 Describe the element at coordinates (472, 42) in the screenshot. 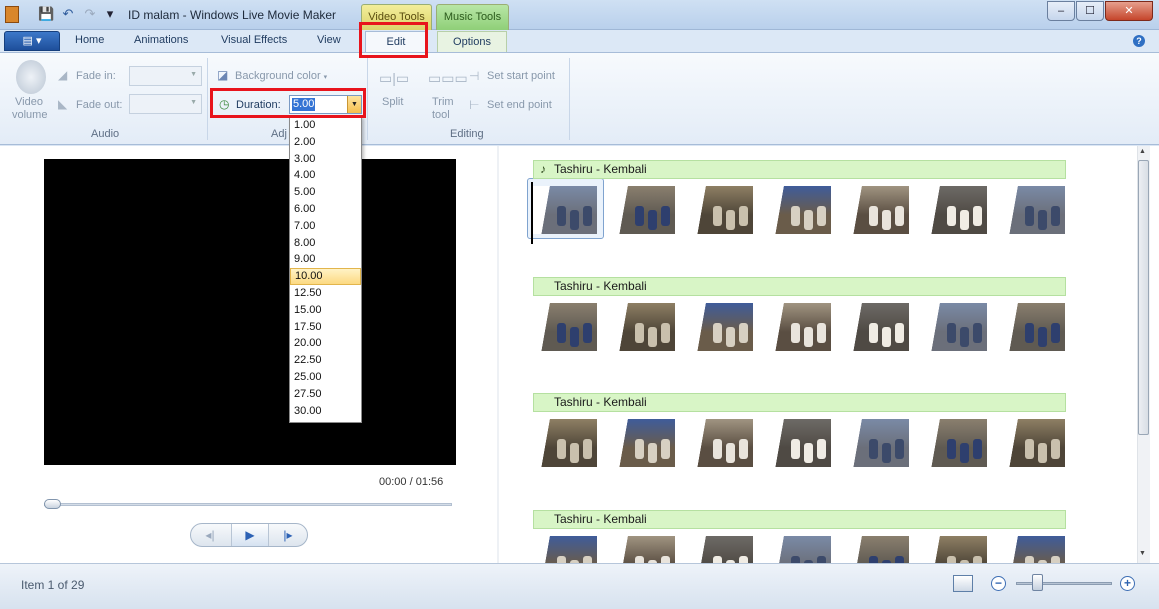

I see `tab-options: Options` at that location.